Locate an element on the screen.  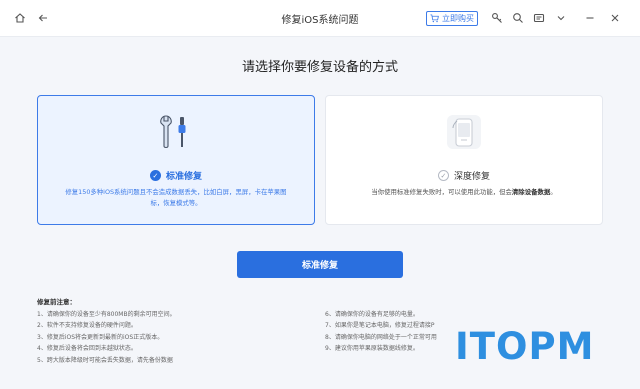
deep-repair-description: 当你使用标准修复失败时，可以使用此功能，但会清除设备数据。 is located at coordinates (464, 192).